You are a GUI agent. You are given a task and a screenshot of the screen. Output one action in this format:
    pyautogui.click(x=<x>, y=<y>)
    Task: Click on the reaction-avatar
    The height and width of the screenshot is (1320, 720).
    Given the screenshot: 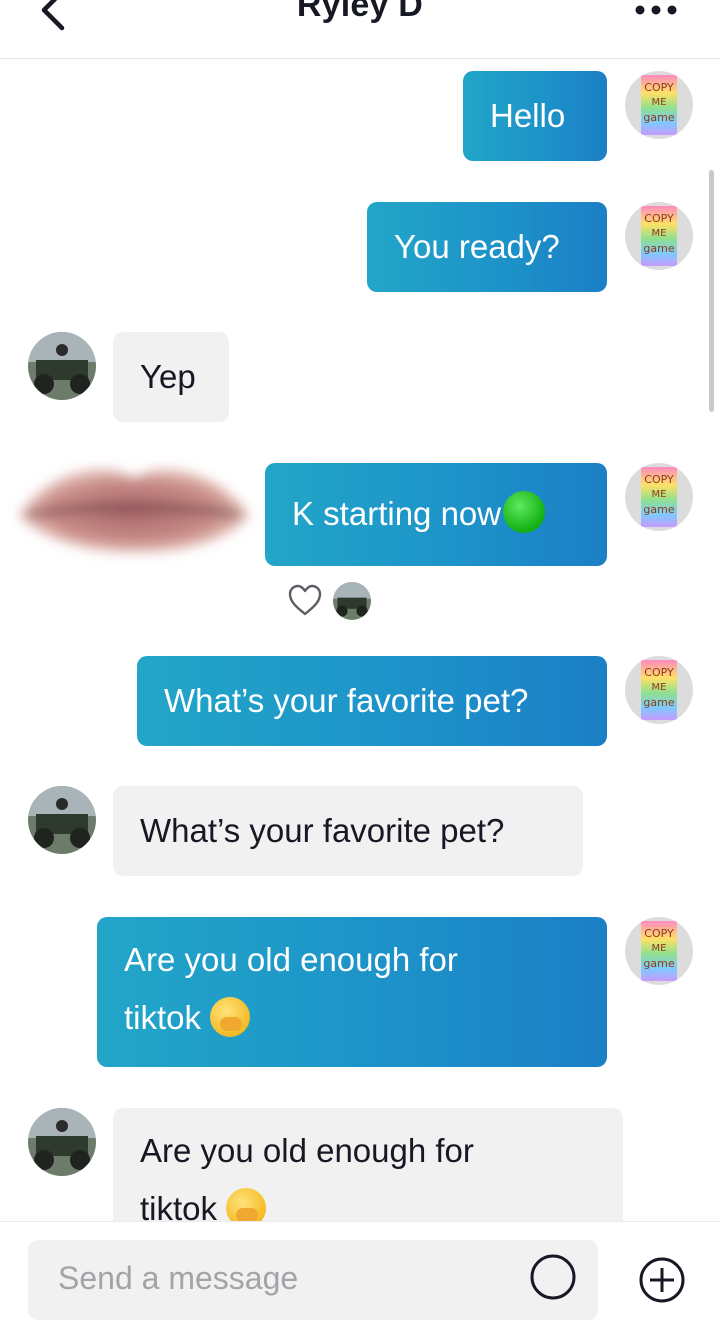 What is the action you would take?
    pyautogui.click(x=352, y=601)
    